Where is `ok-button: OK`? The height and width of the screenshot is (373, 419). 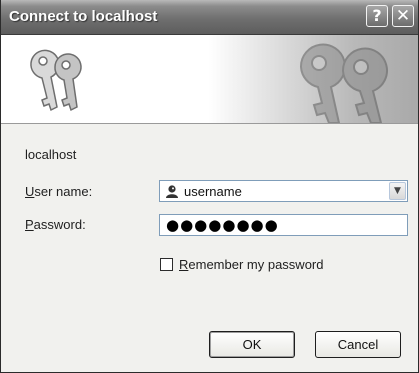 ok-button: OK is located at coordinates (252, 344).